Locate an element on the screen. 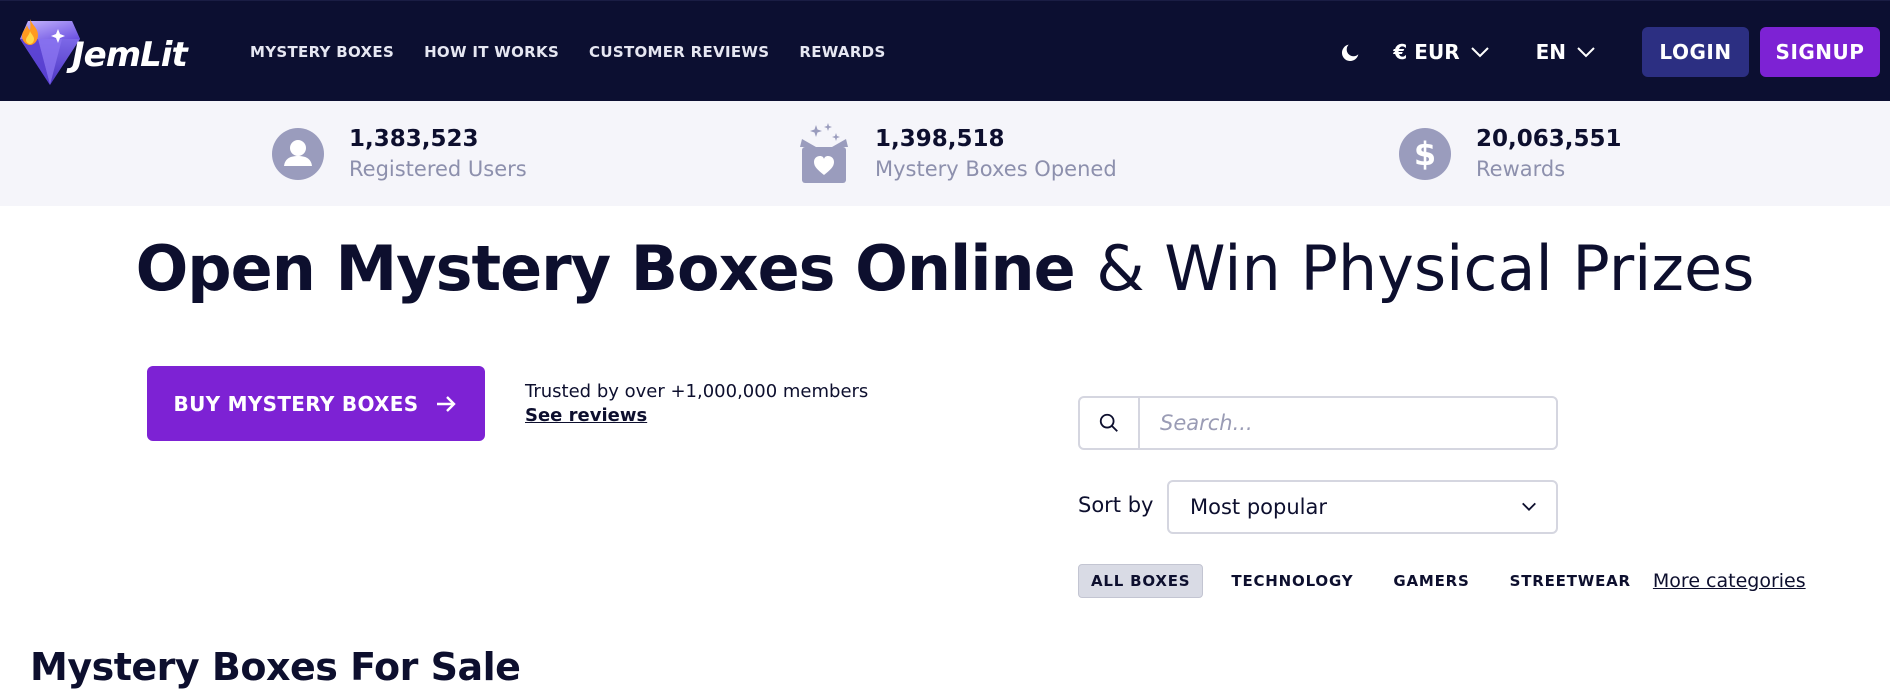  stat-boxes-opened: 1,398,518 Mystery Boxes Opened is located at coordinates (957, 153).